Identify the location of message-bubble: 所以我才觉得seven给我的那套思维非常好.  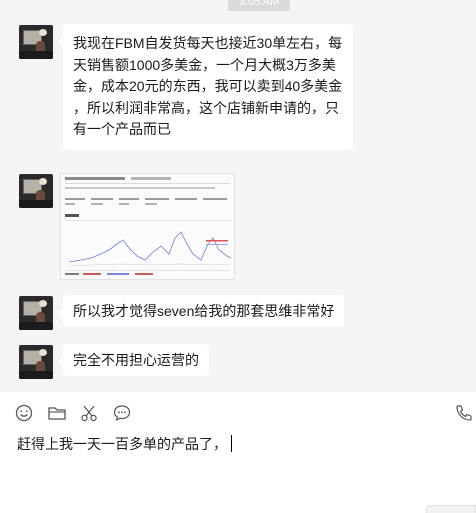
(201, 311).